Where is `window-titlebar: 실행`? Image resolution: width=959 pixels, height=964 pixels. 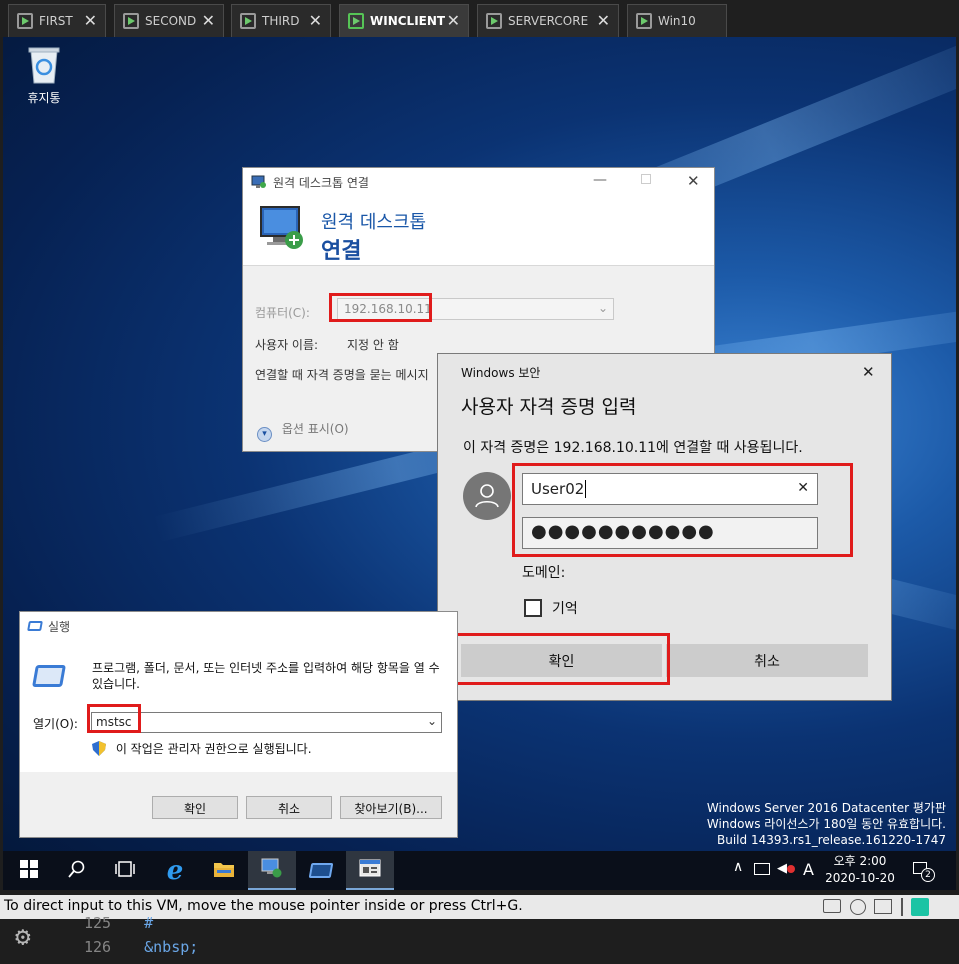
window-titlebar: 실행 is located at coordinates (238, 626).